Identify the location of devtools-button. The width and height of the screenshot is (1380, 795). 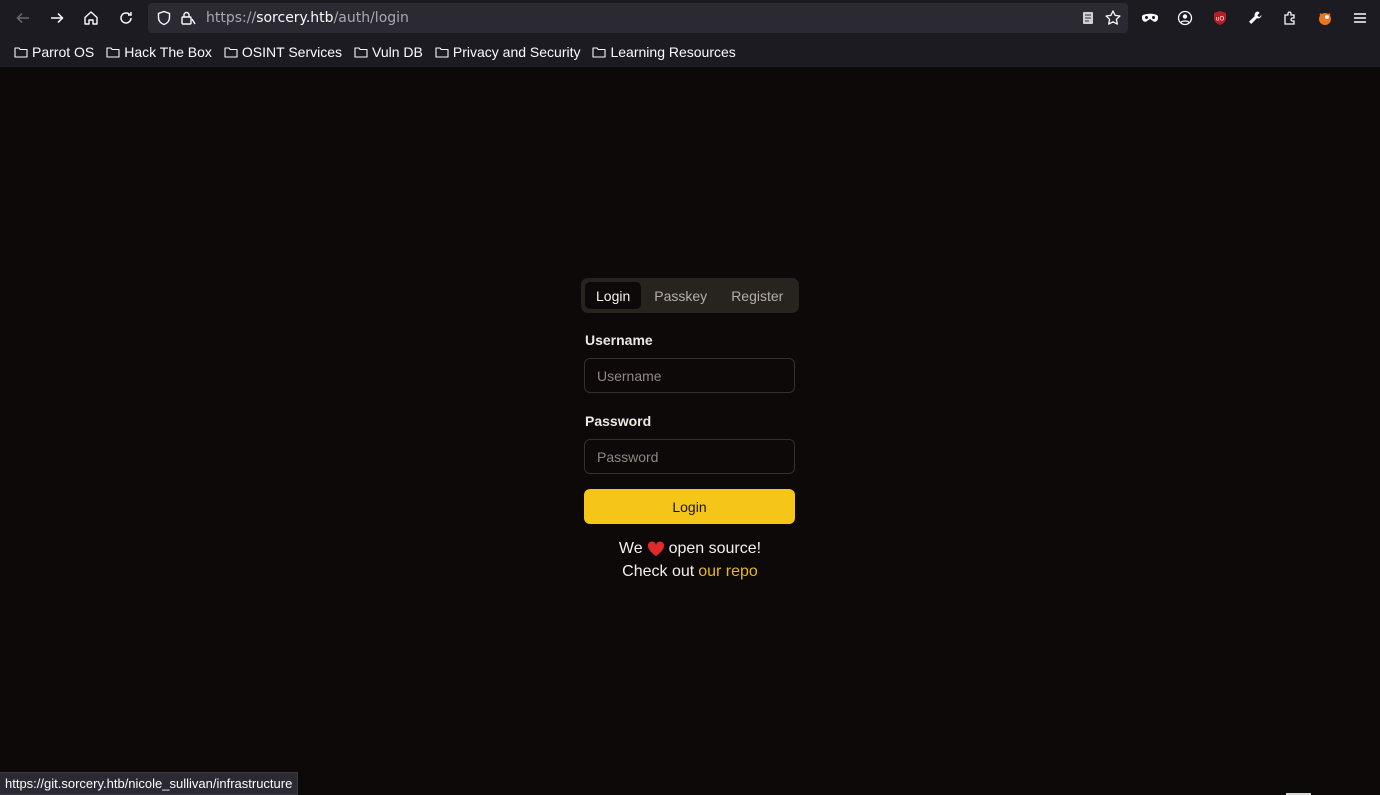
(1255, 18).